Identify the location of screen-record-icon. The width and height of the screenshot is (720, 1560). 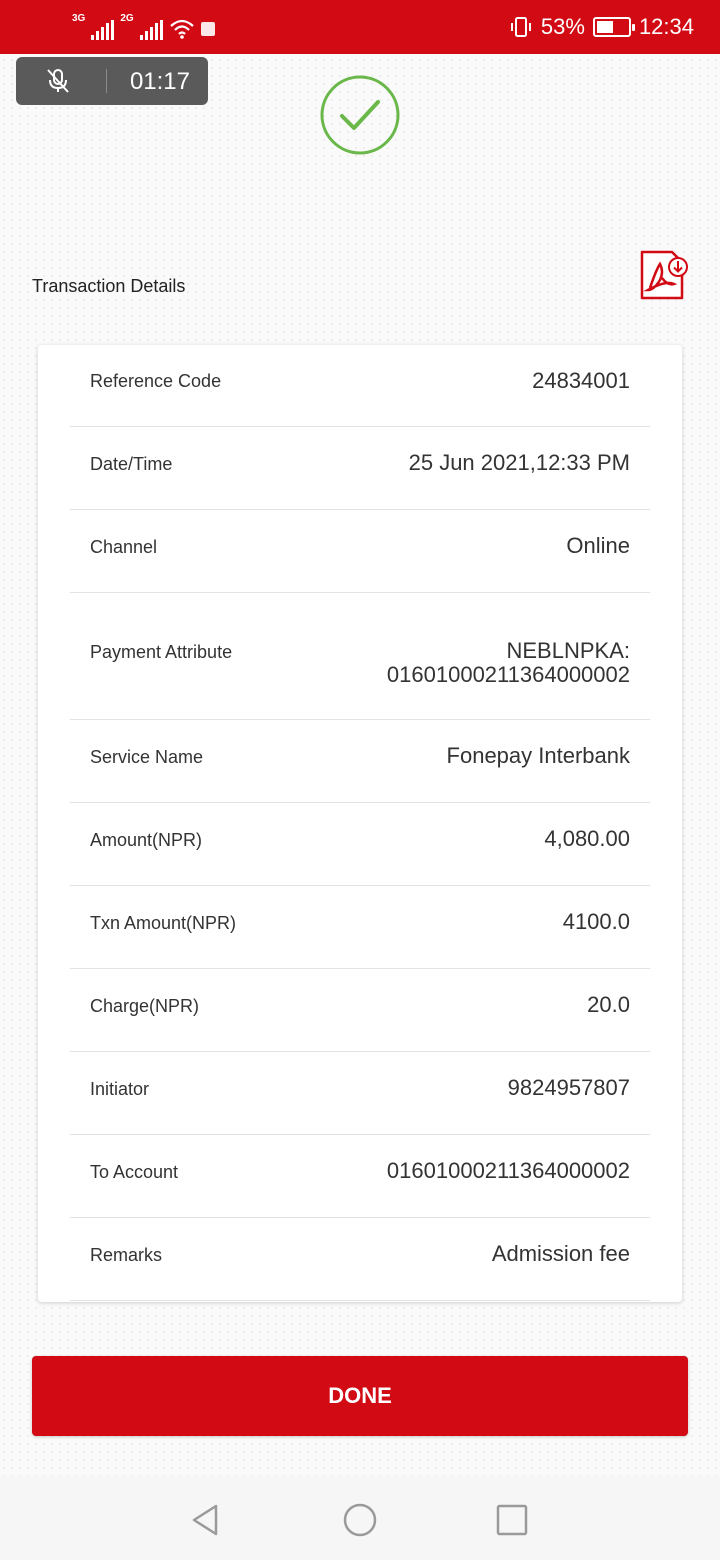
(207, 29).